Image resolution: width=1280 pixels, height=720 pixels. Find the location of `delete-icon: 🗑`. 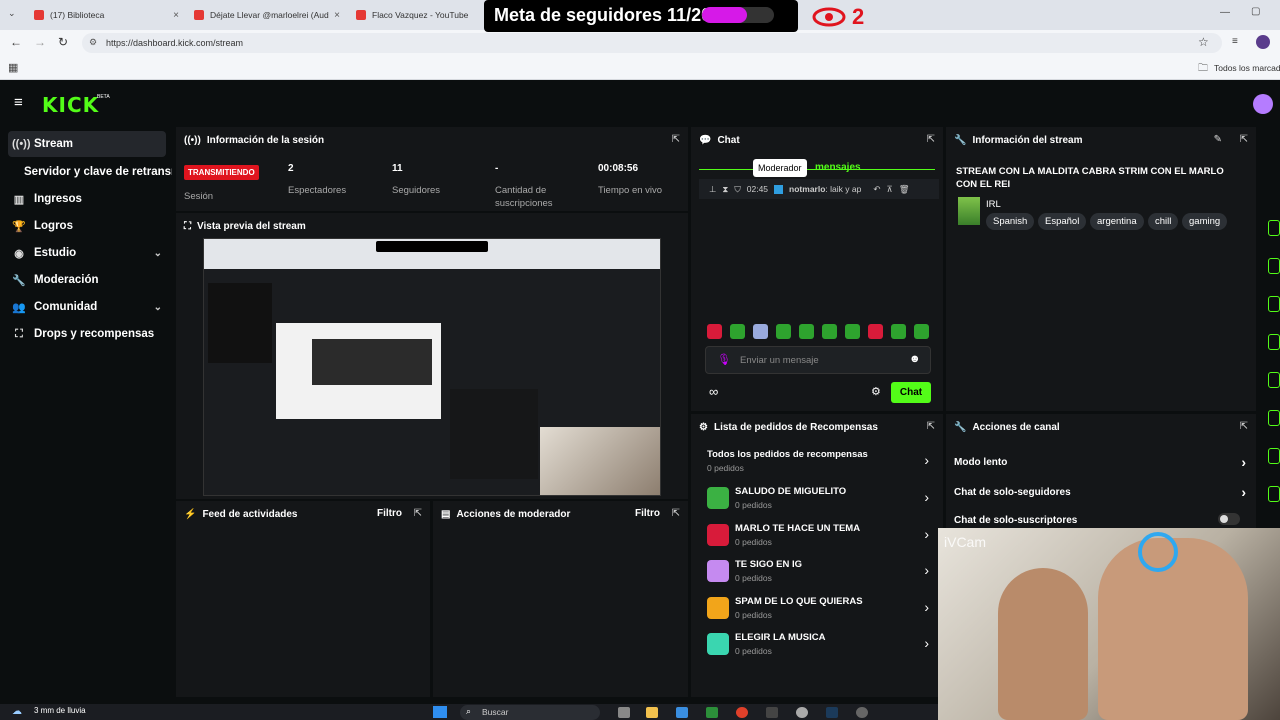

delete-icon: 🗑 is located at coordinates (904, 189).